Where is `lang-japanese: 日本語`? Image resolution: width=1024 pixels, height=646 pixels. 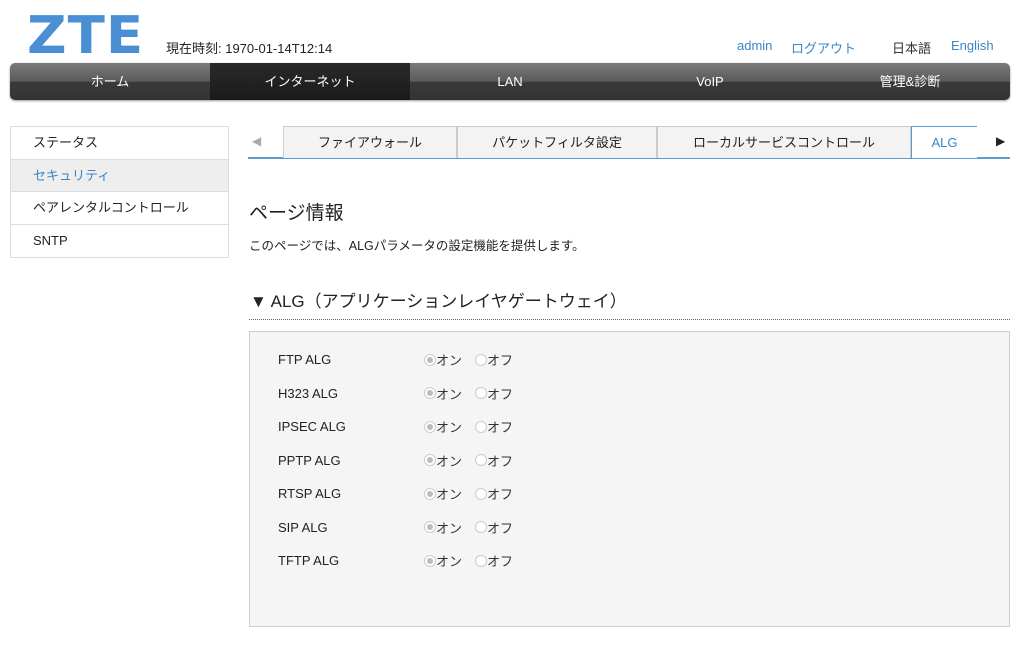 lang-japanese: 日本語 is located at coordinates (911, 47).